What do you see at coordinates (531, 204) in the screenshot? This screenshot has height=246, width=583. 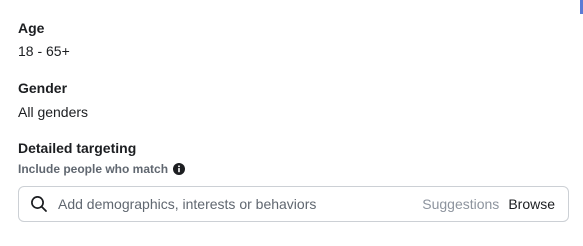 I see `browse-button: Browse` at bounding box center [531, 204].